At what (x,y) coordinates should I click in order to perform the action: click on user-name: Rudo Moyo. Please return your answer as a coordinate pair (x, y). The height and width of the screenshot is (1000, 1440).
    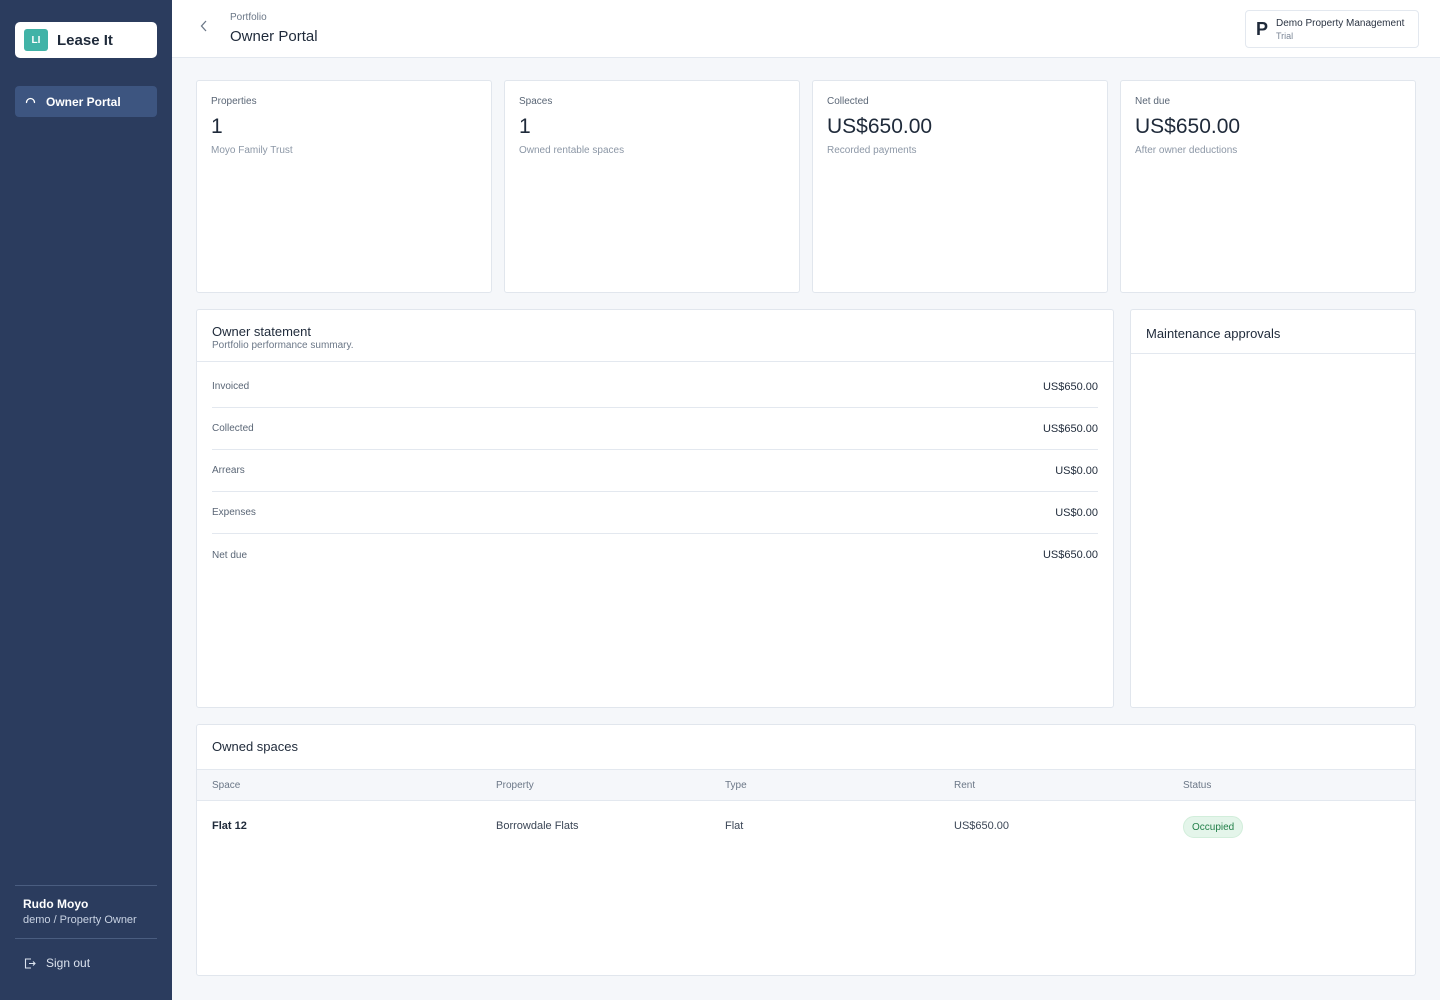
    Looking at the image, I should click on (56, 904).